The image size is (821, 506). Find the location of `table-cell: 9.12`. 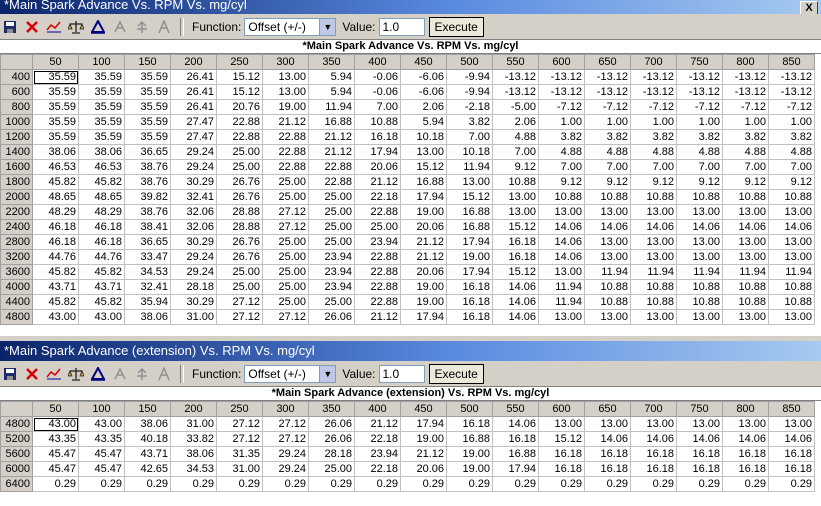

table-cell: 9.12 is located at coordinates (607, 182).